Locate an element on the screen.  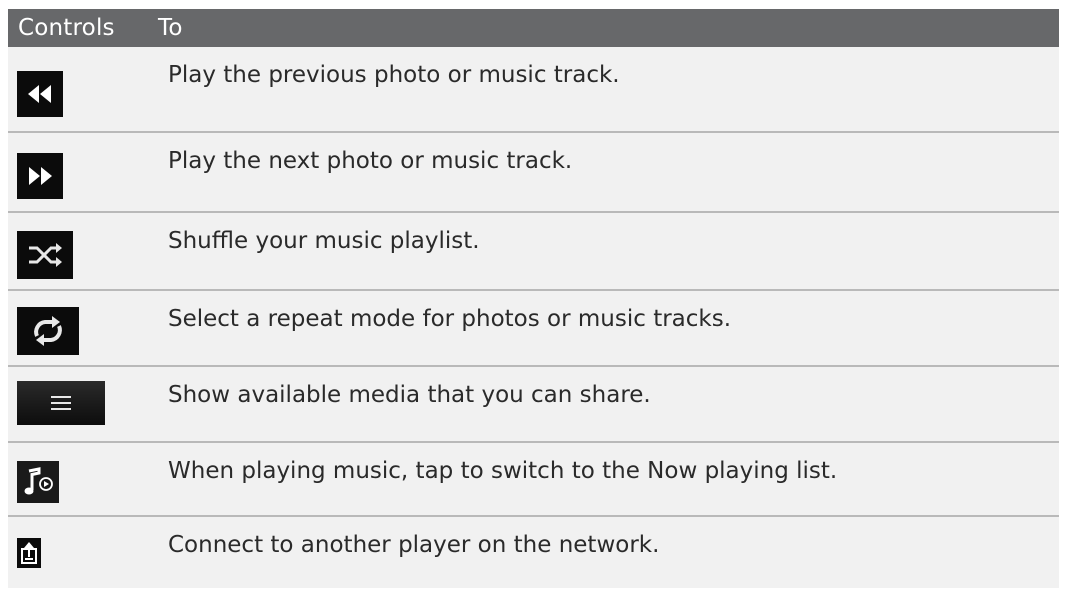
now-playing-icon is located at coordinates (38, 482).